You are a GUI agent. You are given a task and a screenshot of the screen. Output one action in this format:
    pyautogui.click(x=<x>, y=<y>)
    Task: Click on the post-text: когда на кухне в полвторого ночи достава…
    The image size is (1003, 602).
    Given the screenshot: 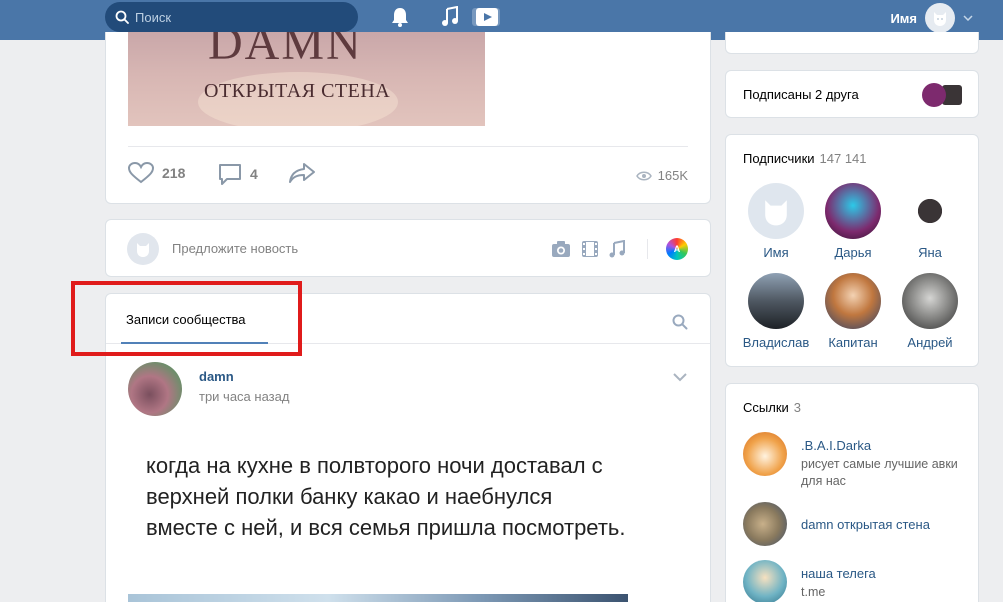 What is the action you would take?
    pyautogui.click(x=386, y=496)
    